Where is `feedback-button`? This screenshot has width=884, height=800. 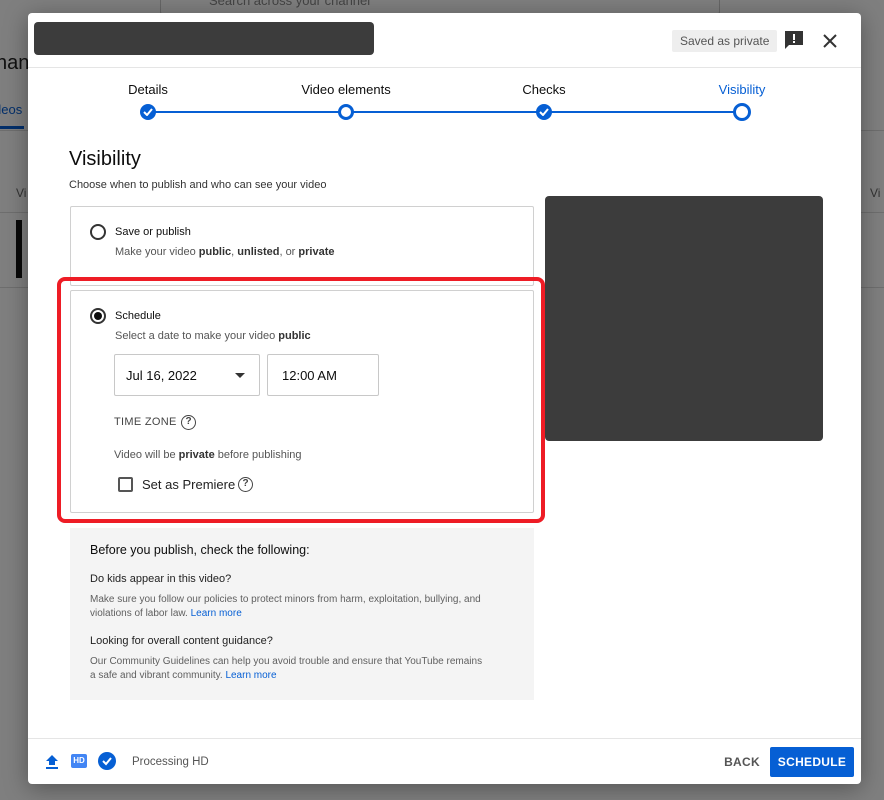 feedback-button is located at coordinates (795, 41).